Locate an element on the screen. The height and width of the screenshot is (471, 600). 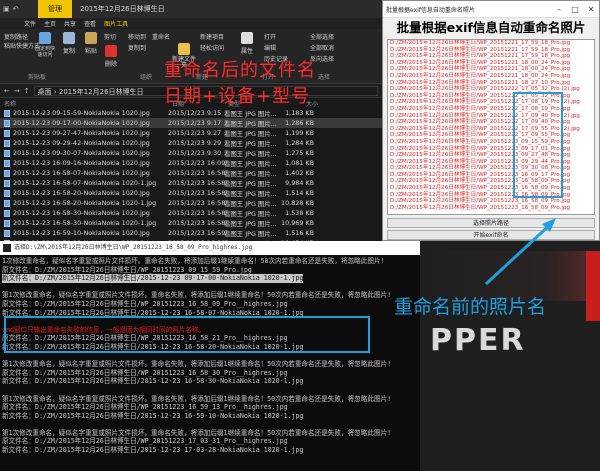
breadcrumb-desktop: 桌面 is located at coordinates (45, 92).